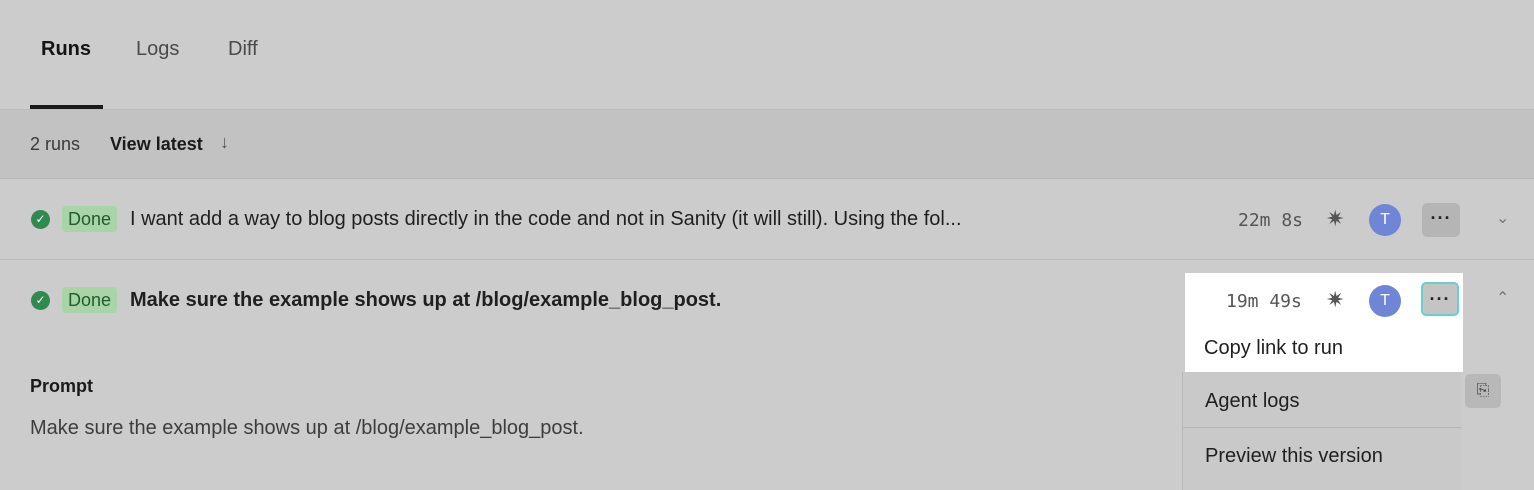 This screenshot has width=1534, height=490. I want to click on tab-logs: Logs, so click(157, 49).